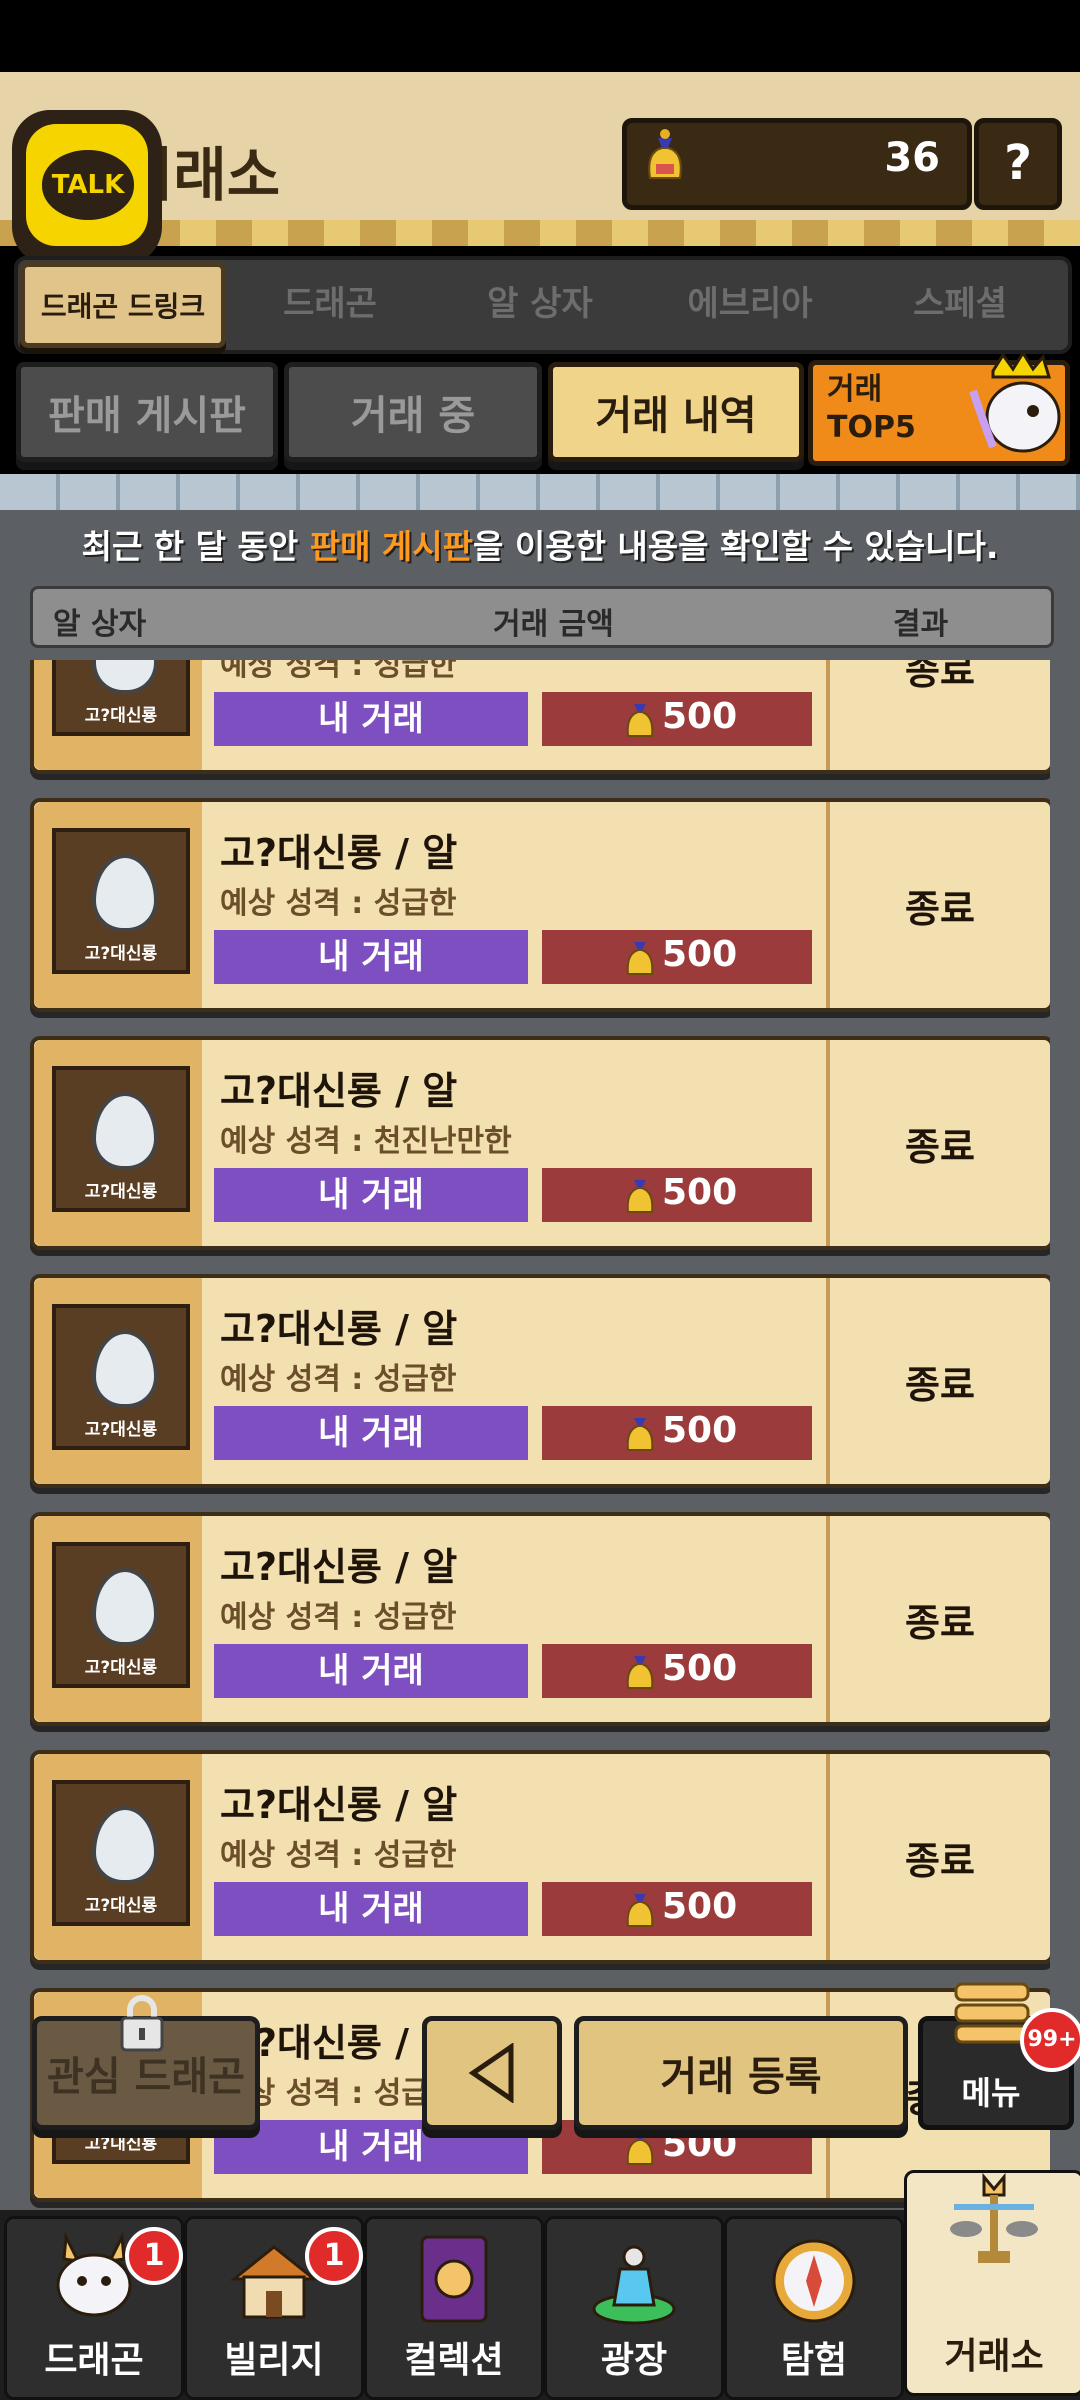  What do you see at coordinates (540, 544) in the screenshot?
I see `notice-text: 최근 한 달 동안 판매 게시판을 이용한 내용을 확인할 수 있습니다.` at bounding box center [540, 544].